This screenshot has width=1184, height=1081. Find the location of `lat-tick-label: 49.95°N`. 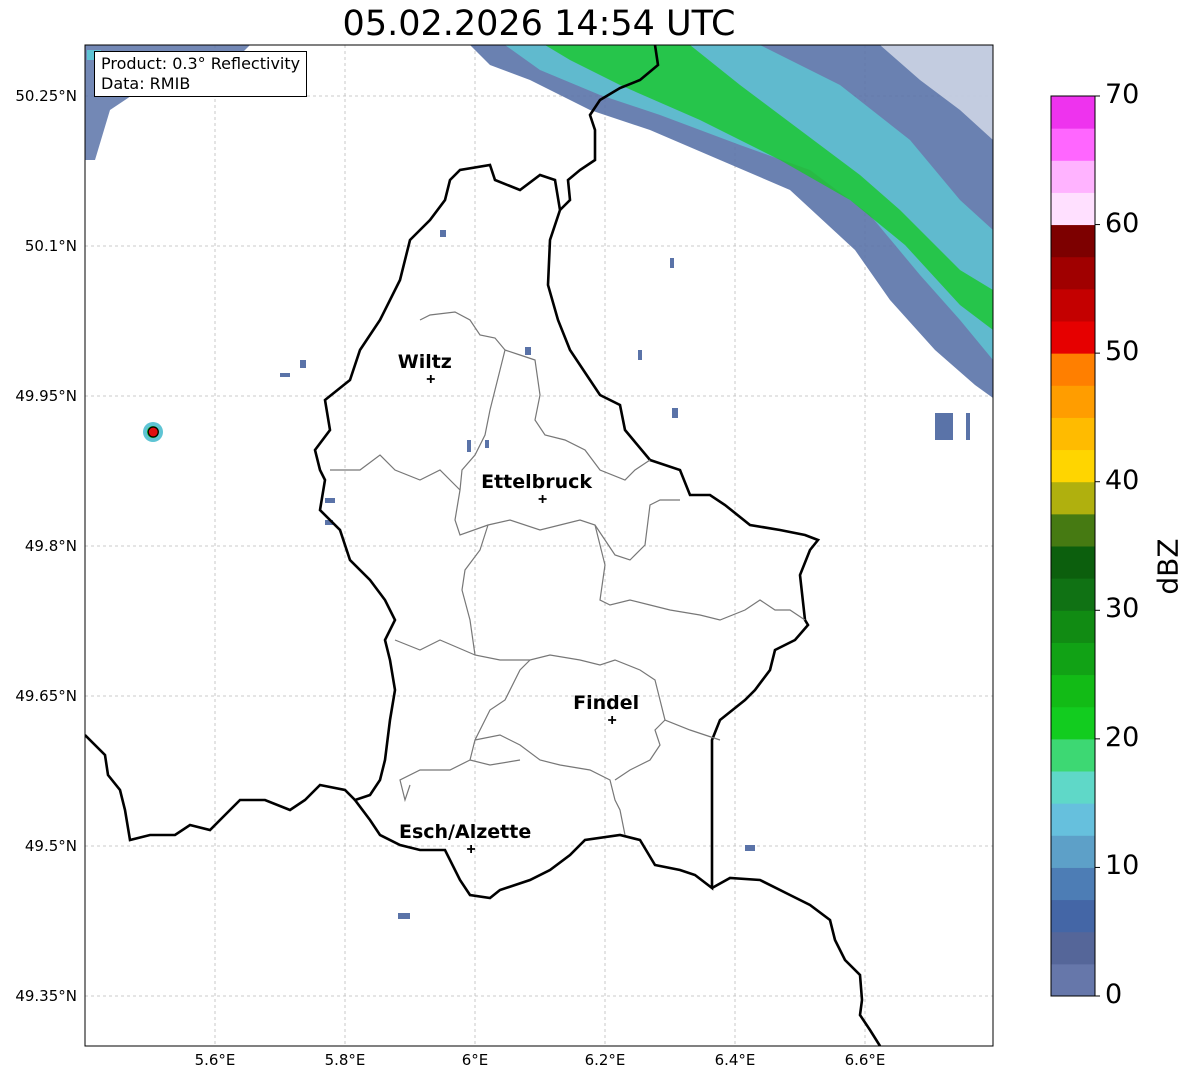

lat-tick-label: 49.95°N is located at coordinates (46, 396).